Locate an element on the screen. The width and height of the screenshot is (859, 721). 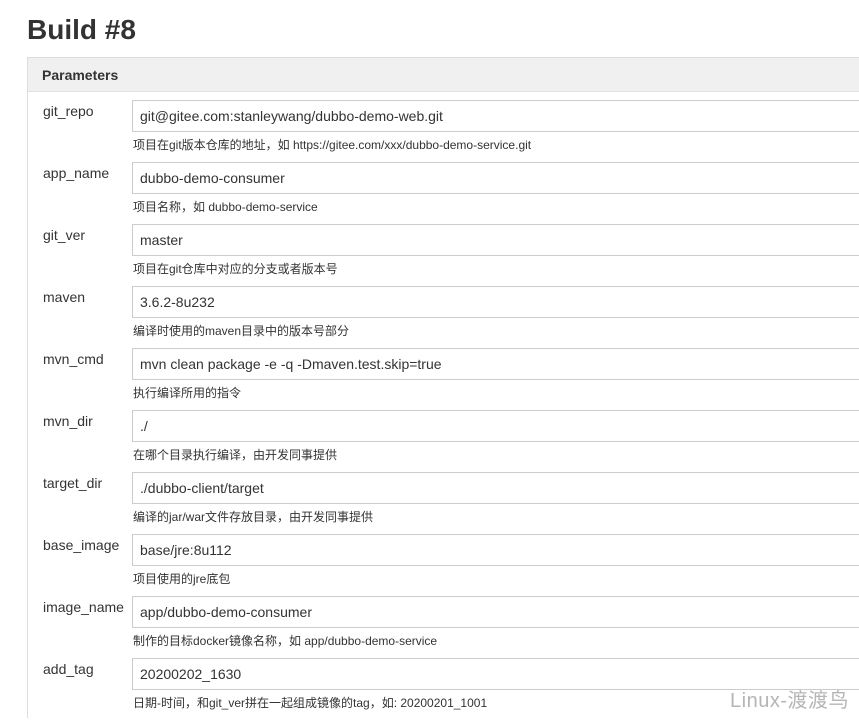
param-input-base-image: base/jre:8u112 is located at coordinates (495, 550).